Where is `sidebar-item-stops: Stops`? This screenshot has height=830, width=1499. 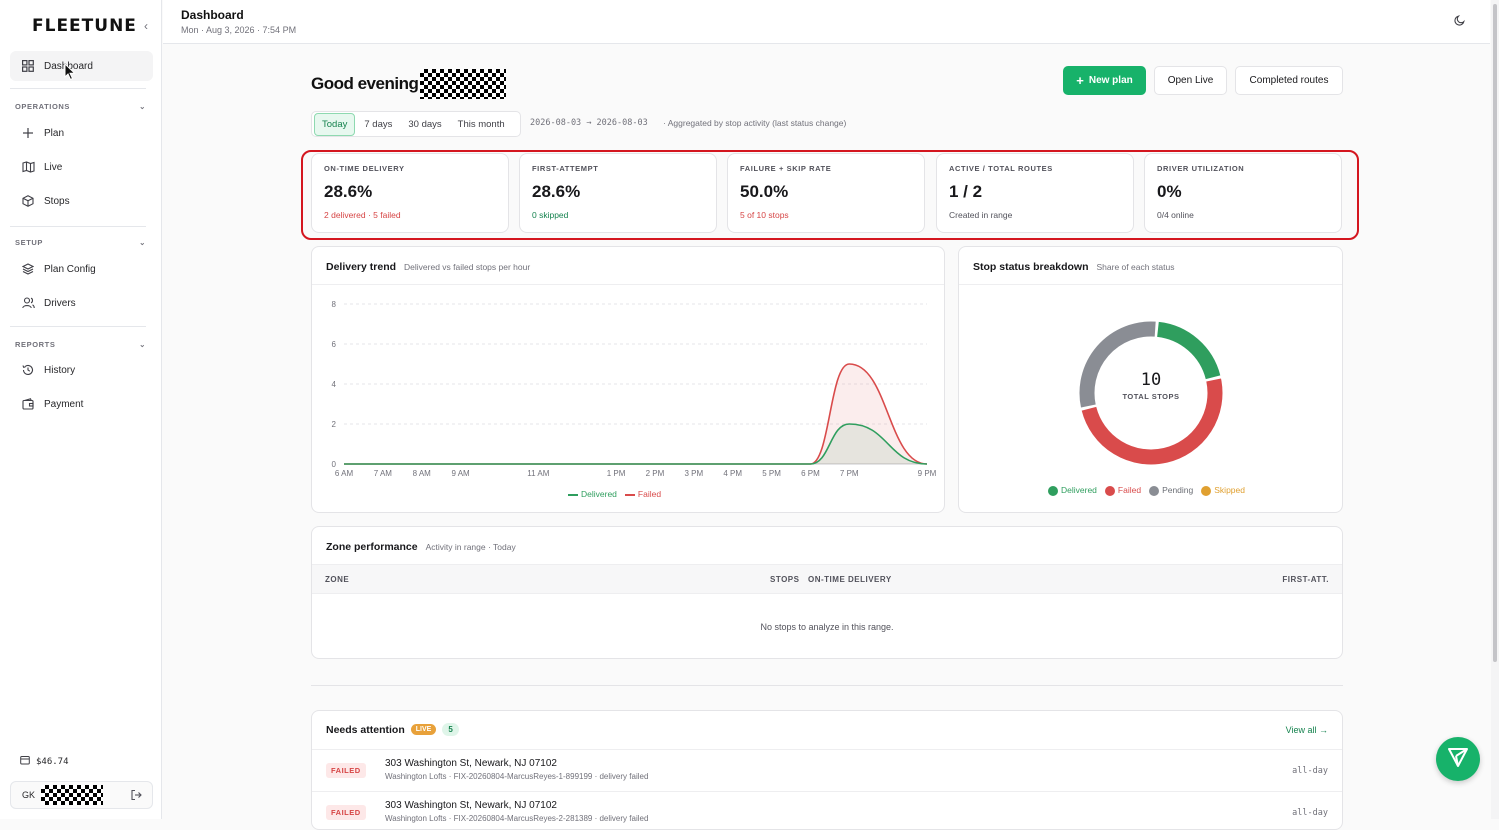
sidebar-item-stops: Stops is located at coordinates (81, 201).